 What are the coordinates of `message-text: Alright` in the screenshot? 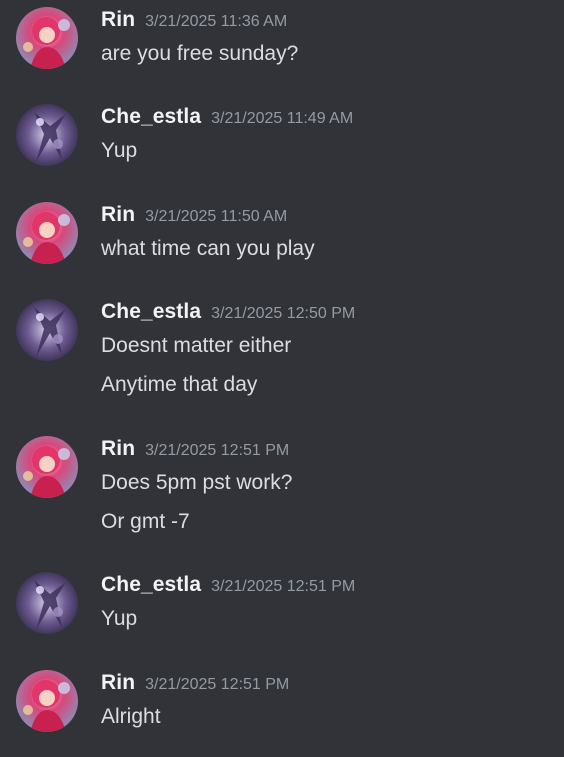 It's located at (131, 716).